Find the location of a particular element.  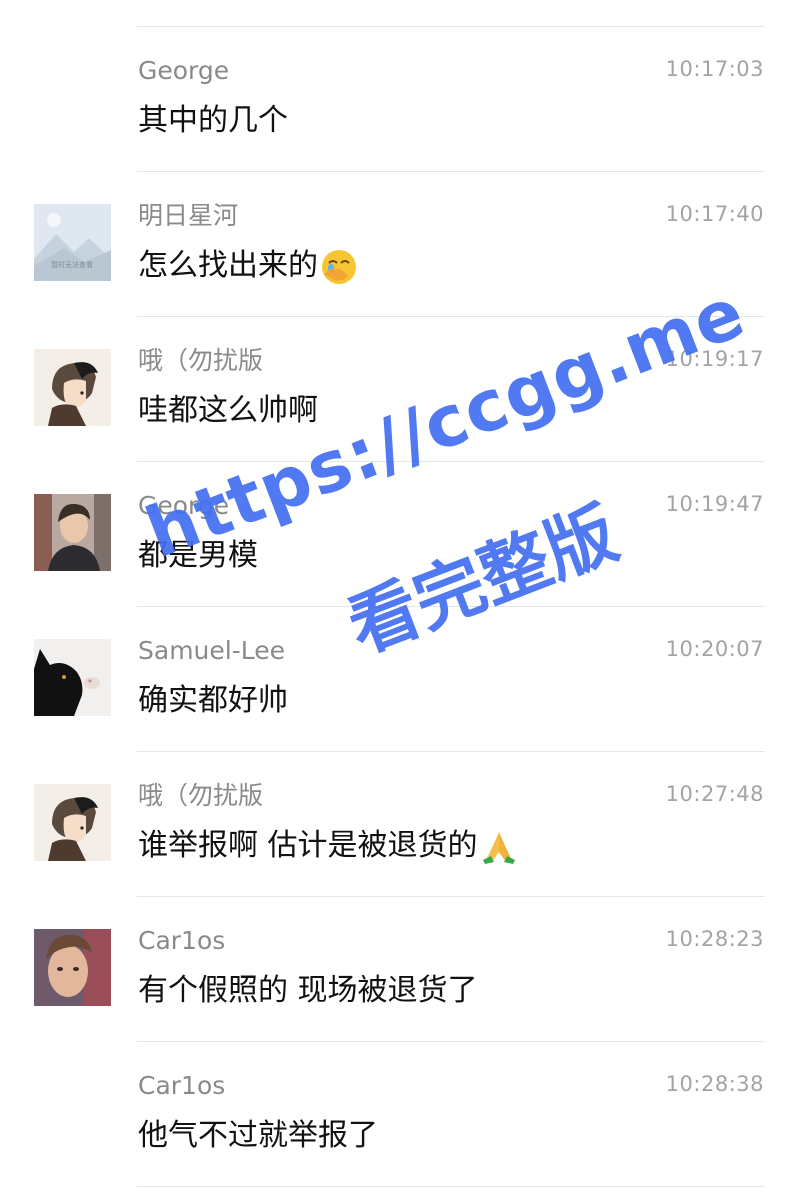

sender-name: Samuel-Lee is located at coordinates (211, 651).